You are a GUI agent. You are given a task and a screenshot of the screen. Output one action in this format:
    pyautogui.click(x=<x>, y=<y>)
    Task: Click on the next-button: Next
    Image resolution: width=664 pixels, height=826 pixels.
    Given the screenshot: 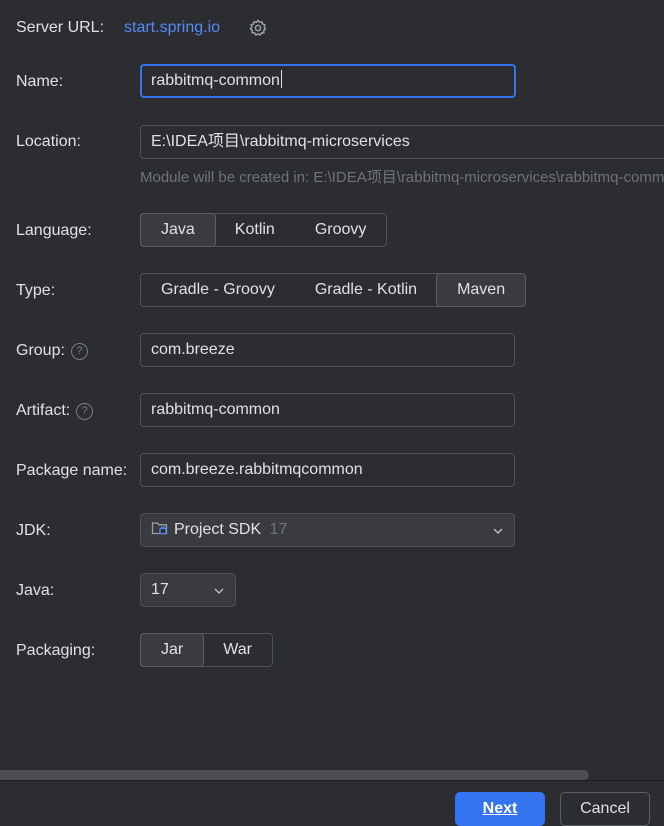 What is the action you would take?
    pyautogui.click(x=500, y=809)
    